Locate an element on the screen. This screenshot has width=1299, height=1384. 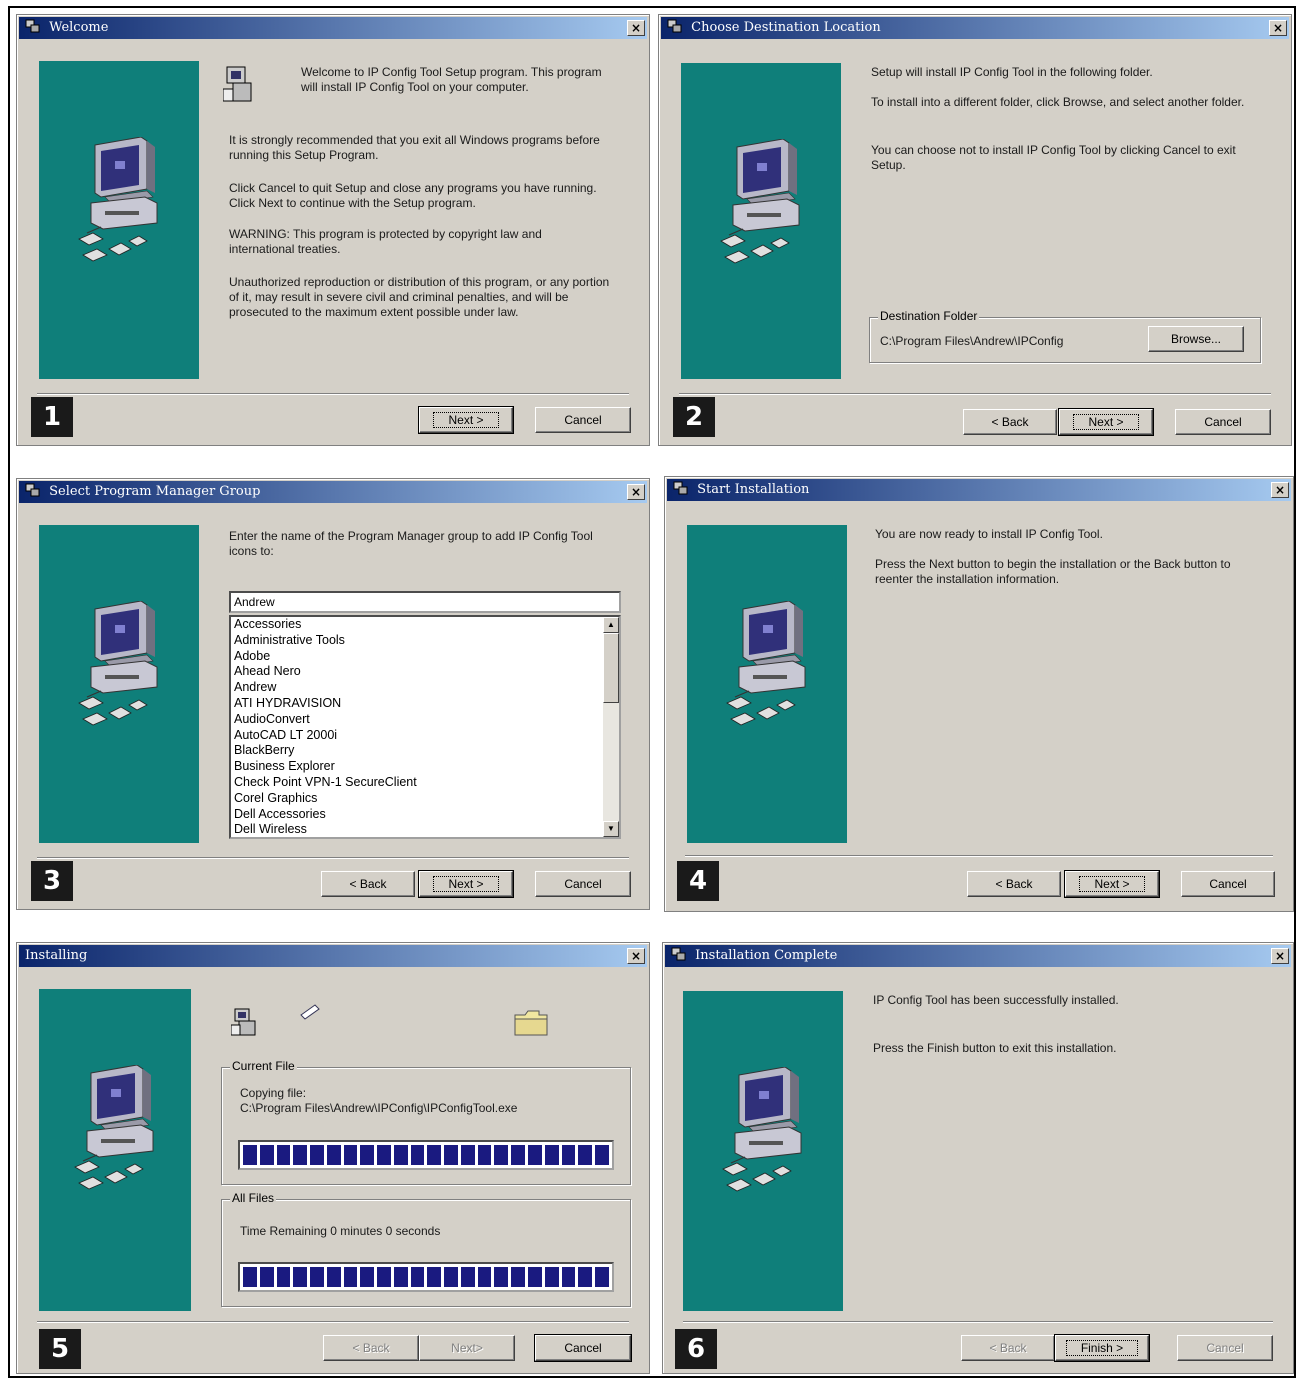
title-bar: Choose Destination Location × is located at coordinates (975, 28).